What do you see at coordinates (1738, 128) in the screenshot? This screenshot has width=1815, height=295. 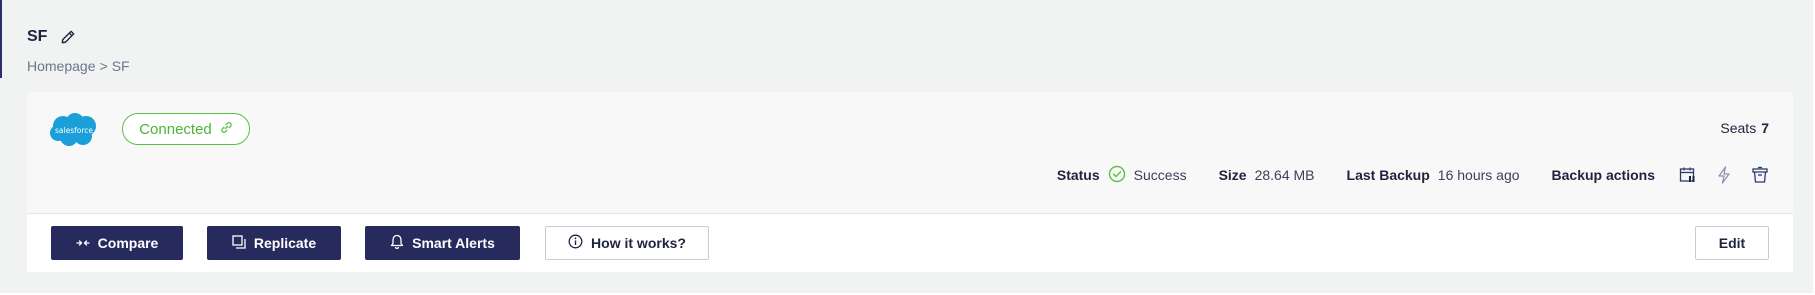 I see `seats-label: Seats` at bounding box center [1738, 128].